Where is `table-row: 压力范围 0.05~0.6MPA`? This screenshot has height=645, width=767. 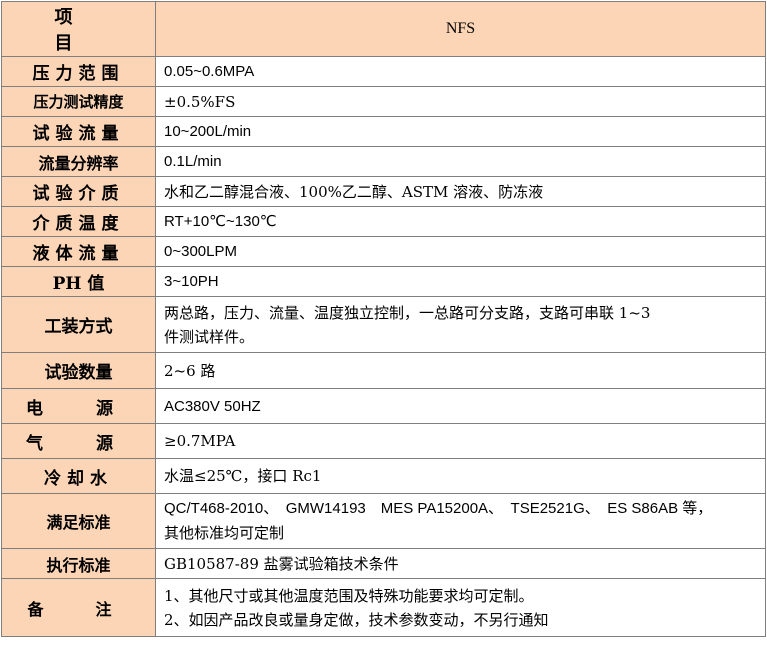
table-row: 压力范围 0.05~0.6MPA is located at coordinates (383, 71).